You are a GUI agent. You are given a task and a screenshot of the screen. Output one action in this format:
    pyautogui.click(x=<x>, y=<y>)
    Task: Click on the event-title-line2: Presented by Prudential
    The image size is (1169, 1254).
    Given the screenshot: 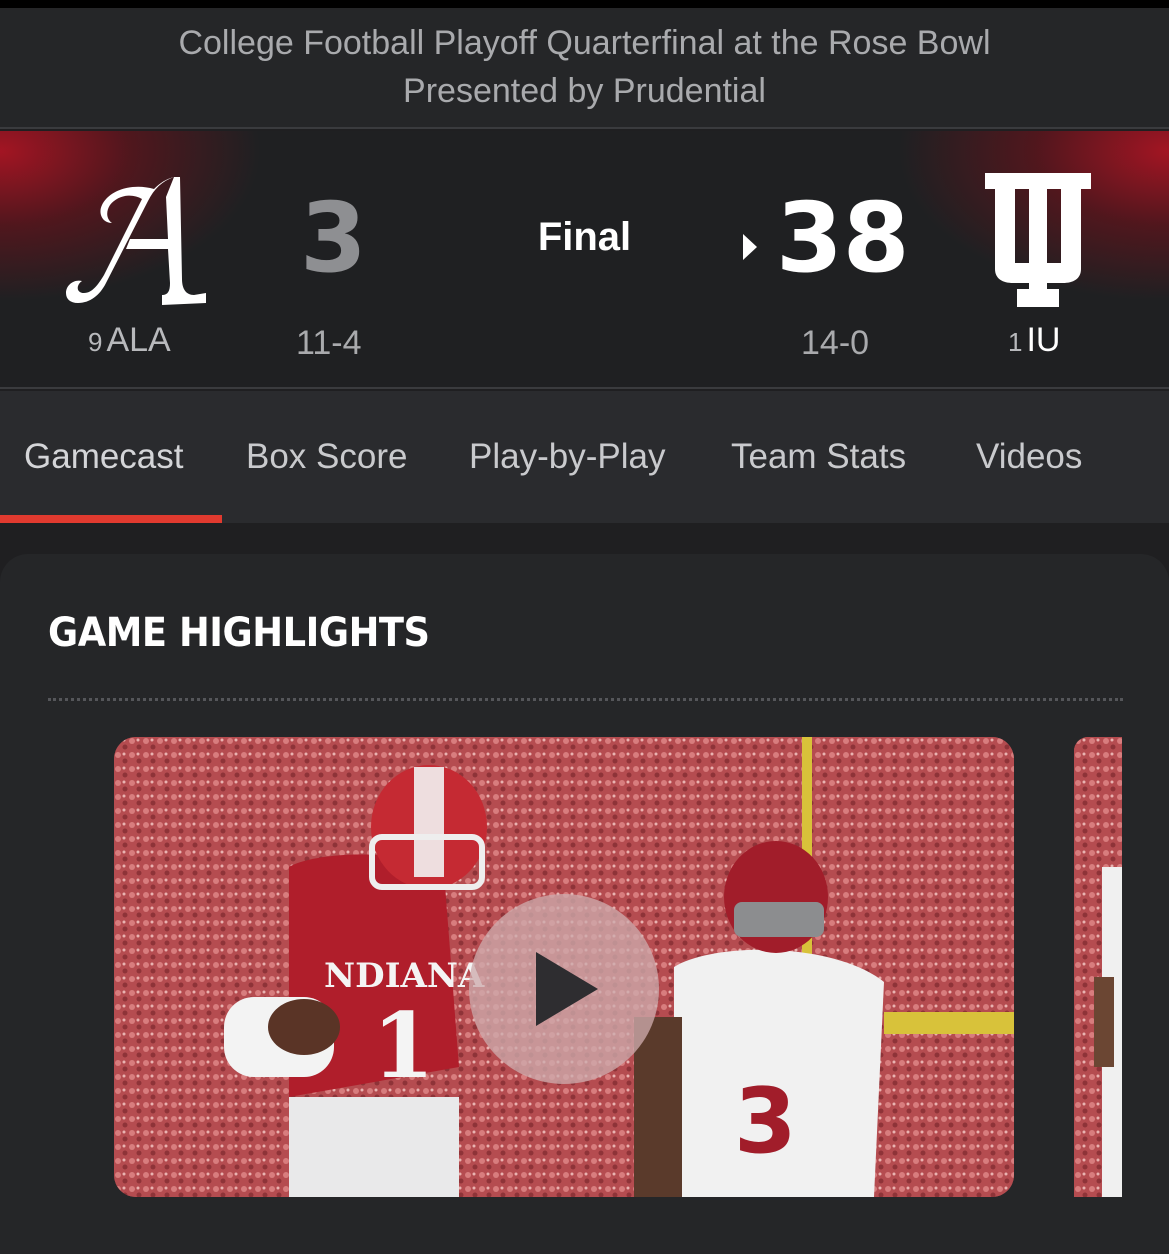 What is the action you would take?
    pyautogui.click(x=584, y=91)
    